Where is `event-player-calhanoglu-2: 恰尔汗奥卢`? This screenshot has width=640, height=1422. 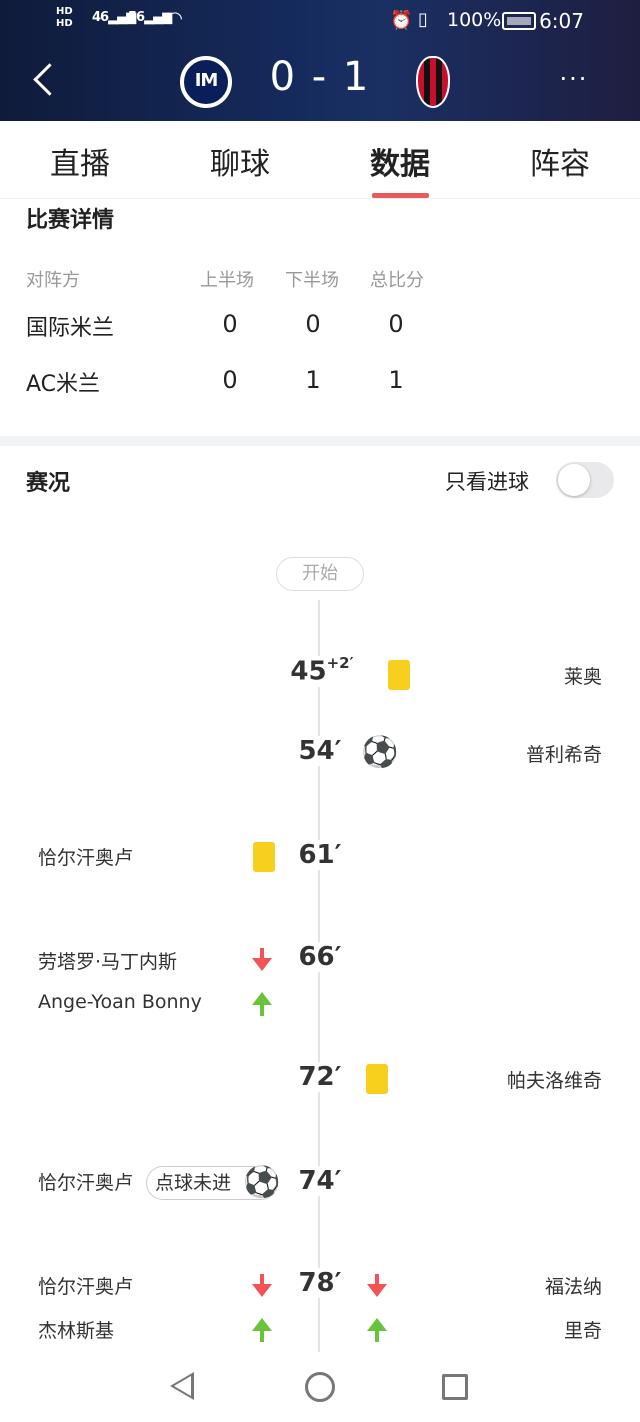 event-player-calhanoglu-2: 恰尔汗奥卢 is located at coordinates (85, 1181).